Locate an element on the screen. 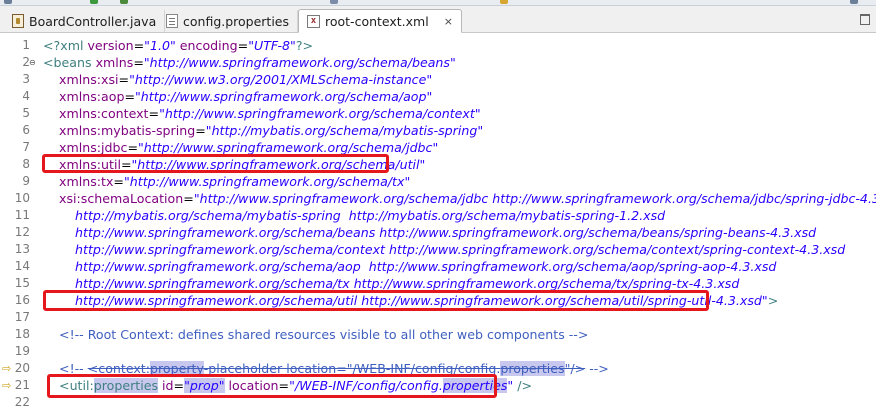 Image resolution: width=876 pixels, height=415 pixels. line-number: 15 is located at coordinates (22, 283).